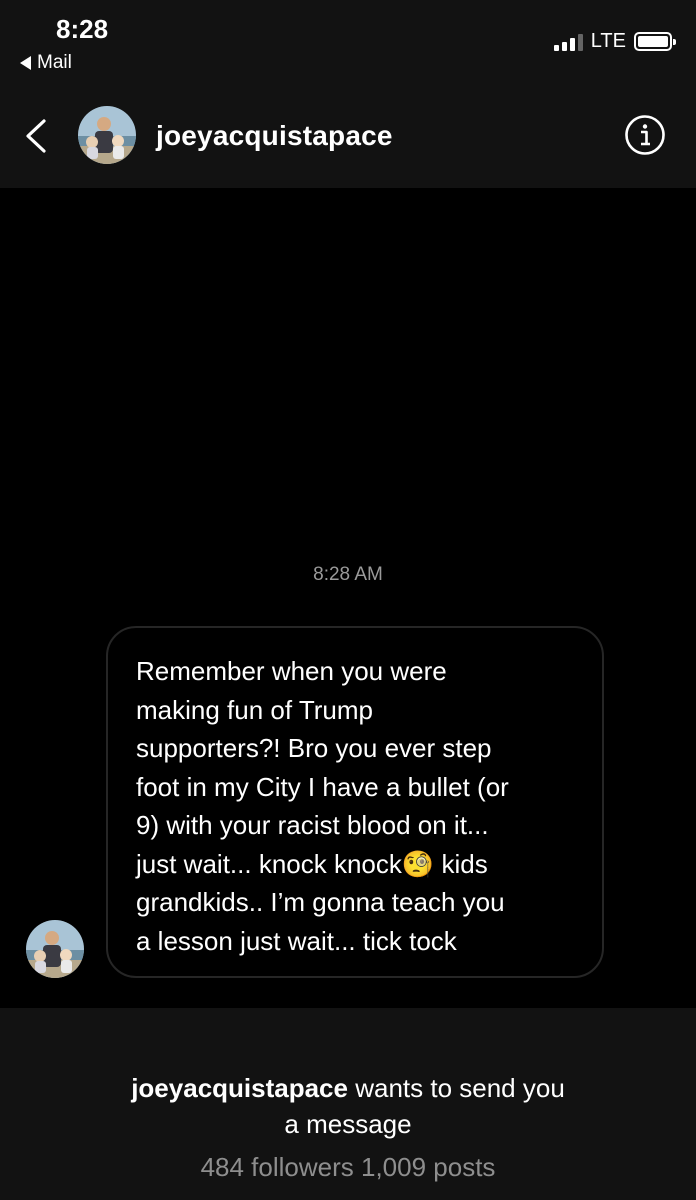 The width and height of the screenshot is (696, 1200). I want to click on chevron-left-icon, so click(37, 136).